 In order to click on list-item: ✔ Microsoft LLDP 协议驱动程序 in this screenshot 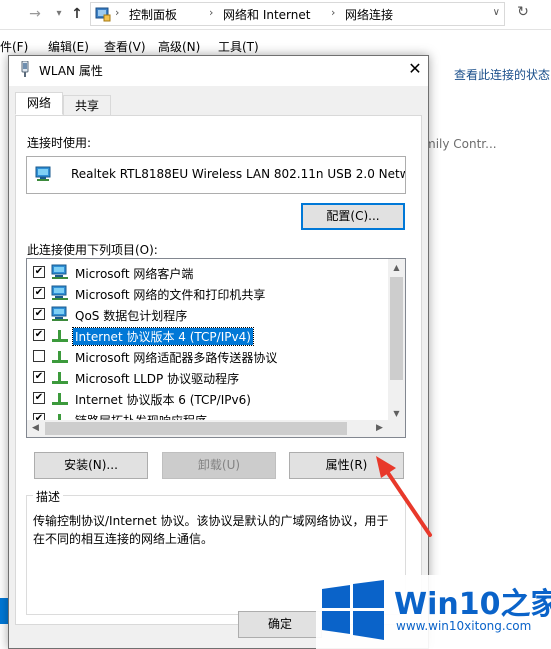, I will do `click(208, 377)`.